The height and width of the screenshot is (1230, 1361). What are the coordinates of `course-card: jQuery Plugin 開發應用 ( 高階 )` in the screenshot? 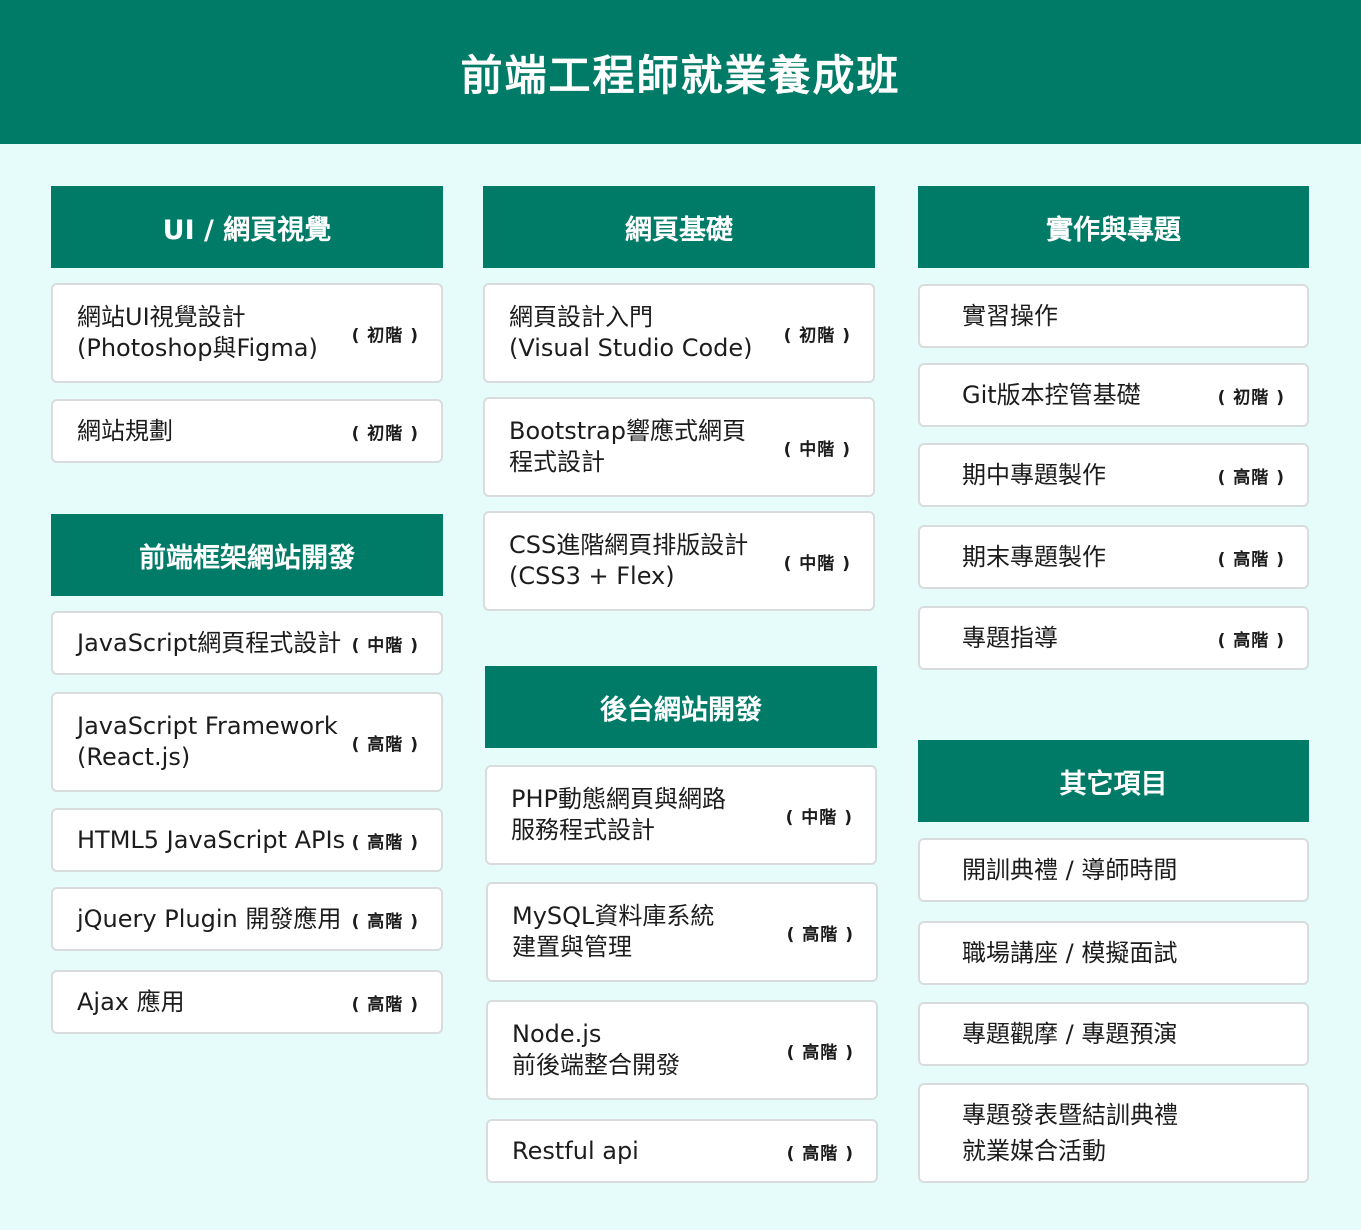 It's located at (247, 919).